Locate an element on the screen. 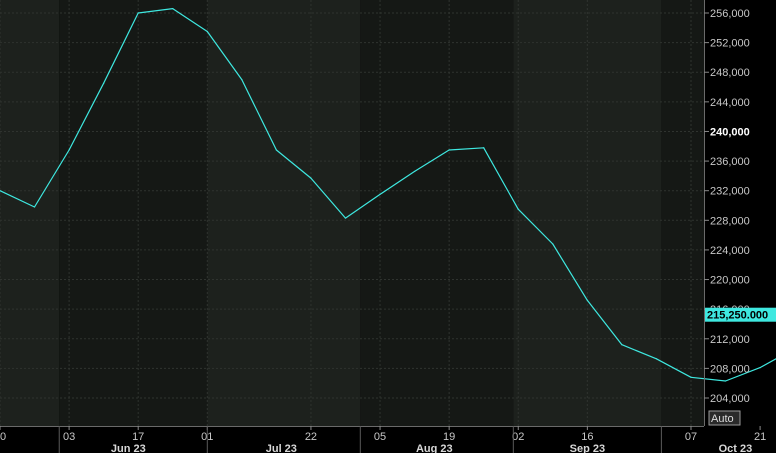 The image size is (776, 453). auto-scale-button-label: Auto is located at coordinates (722, 419).